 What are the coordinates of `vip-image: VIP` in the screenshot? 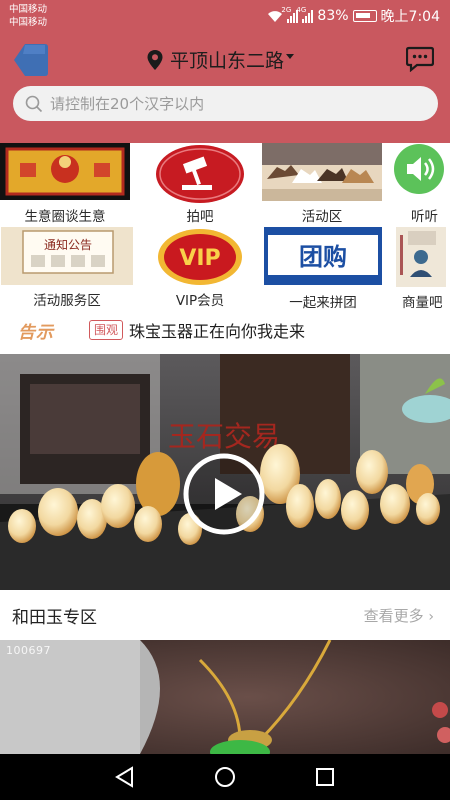 It's located at (200, 257).